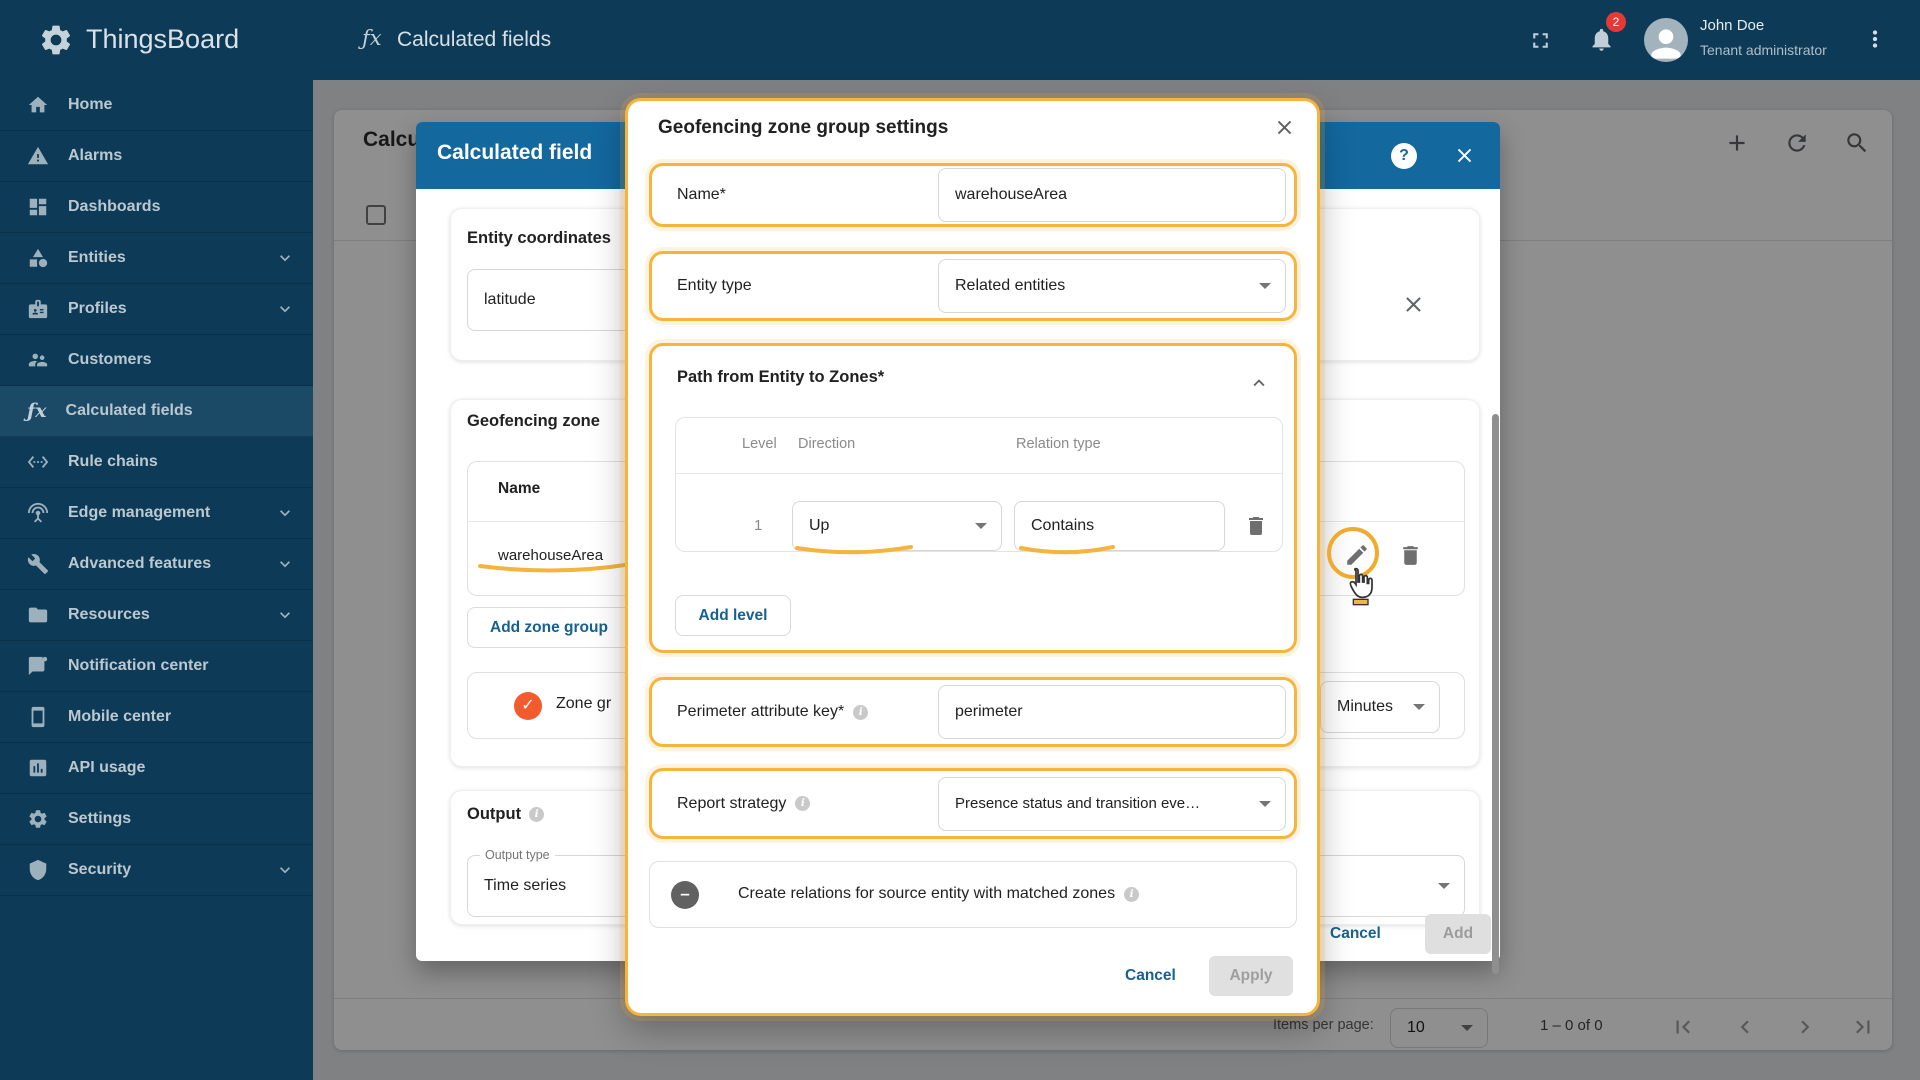  What do you see at coordinates (156, 156) in the screenshot?
I see `sidebar-item-alarms: Alarms` at bounding box center [156, 156].